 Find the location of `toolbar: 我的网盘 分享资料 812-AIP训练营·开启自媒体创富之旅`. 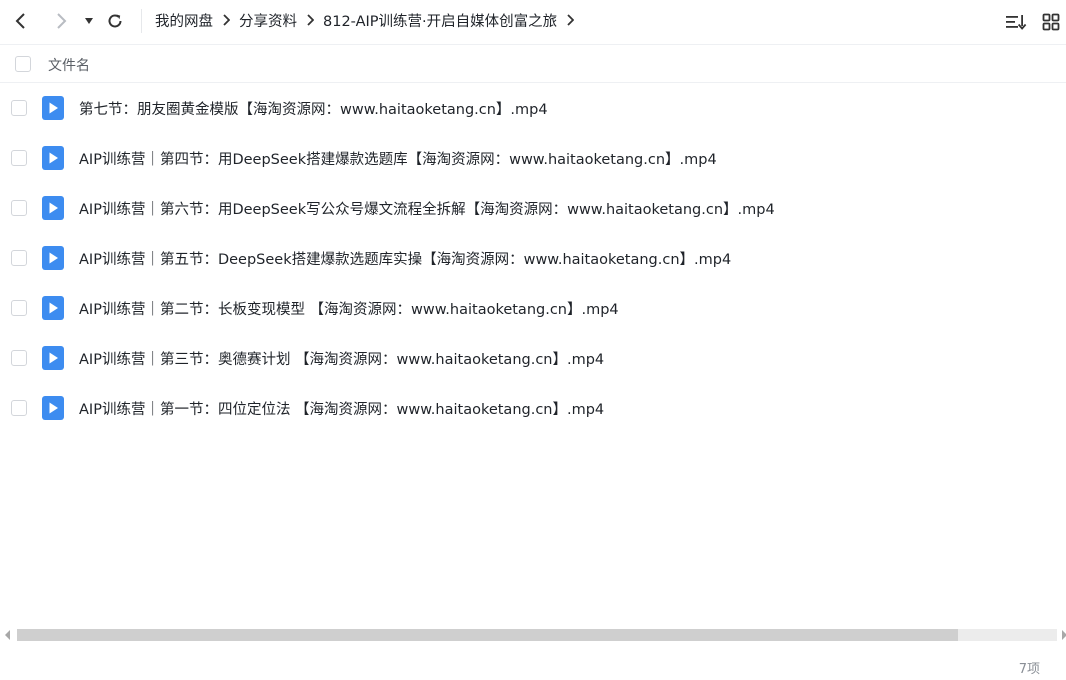

toolbar: 我的网盘 分享资料 812-AIP训练营·开启自媒体创富之旅 is located at coordinates (533, 22).